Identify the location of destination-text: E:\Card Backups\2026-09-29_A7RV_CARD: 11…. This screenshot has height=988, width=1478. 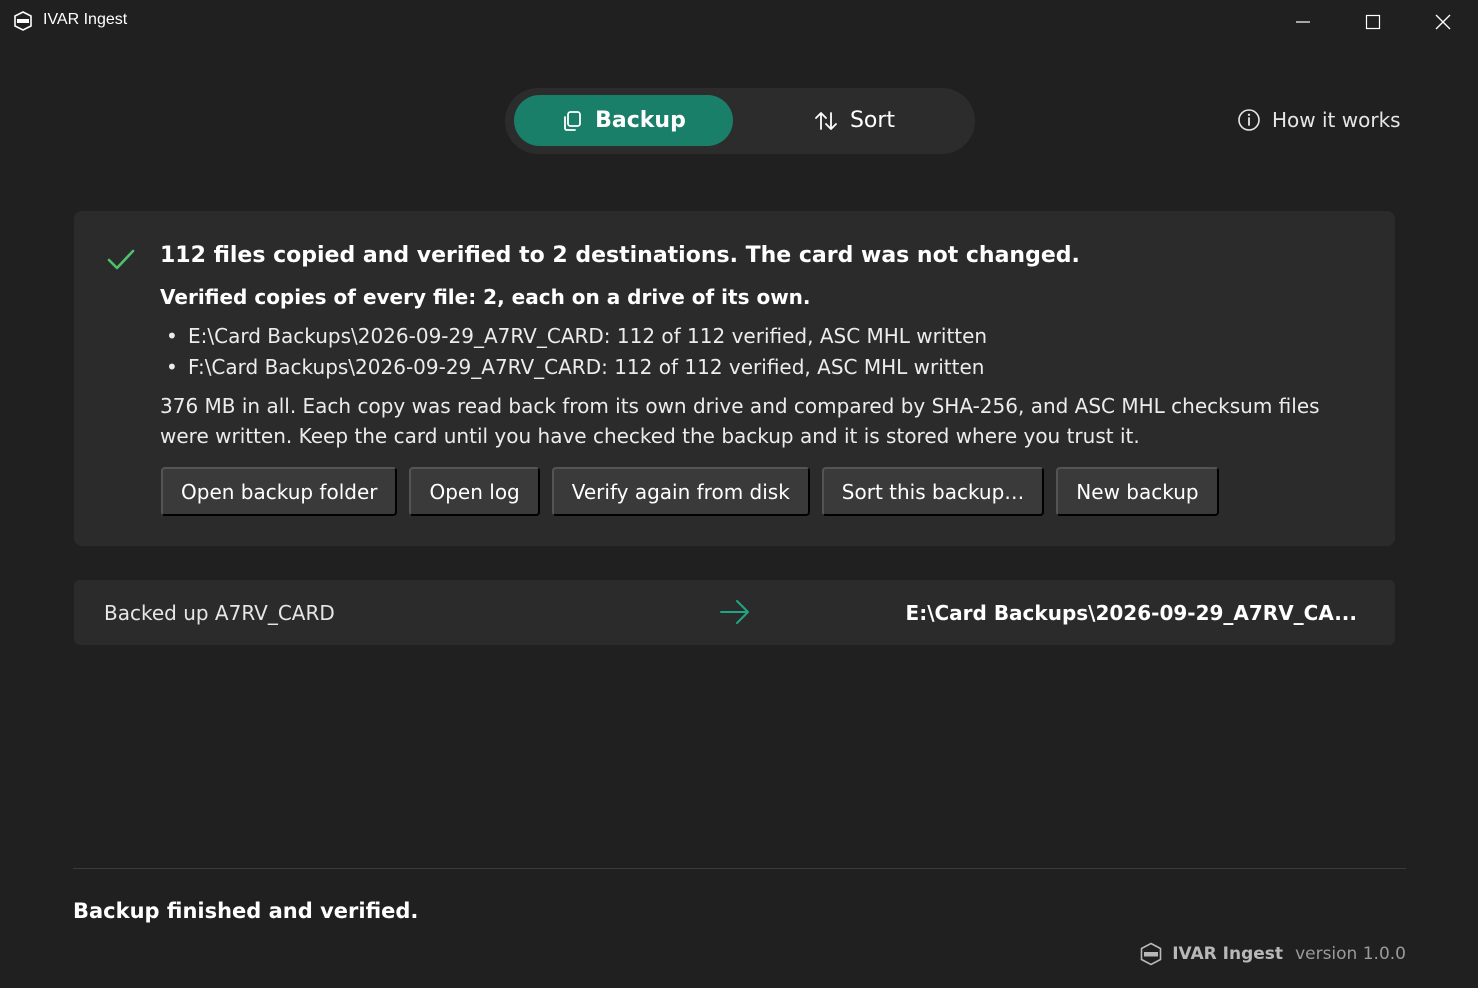
(588, 336).